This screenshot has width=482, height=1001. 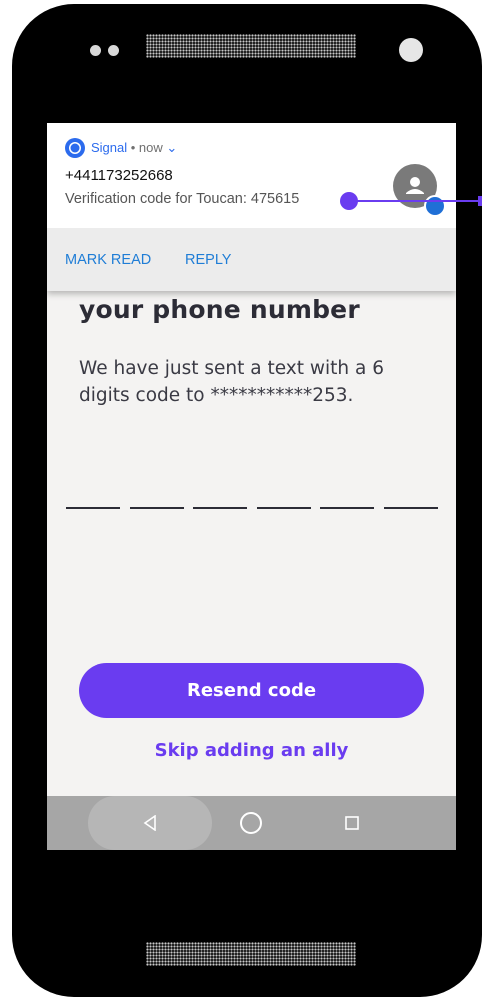 What do you see at coordinates (435, 206) in the screenshot?
I see `reply-badge-icon` at bounding box center [435, 206].